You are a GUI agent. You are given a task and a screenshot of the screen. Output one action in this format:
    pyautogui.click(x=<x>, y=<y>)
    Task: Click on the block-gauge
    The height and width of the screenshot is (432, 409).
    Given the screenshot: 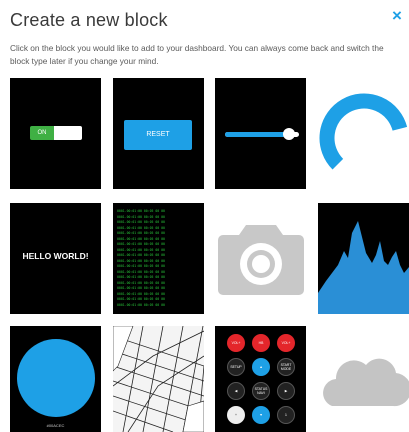 What is the action you would take?
    pyautogui.click(x=363, y=133)
    